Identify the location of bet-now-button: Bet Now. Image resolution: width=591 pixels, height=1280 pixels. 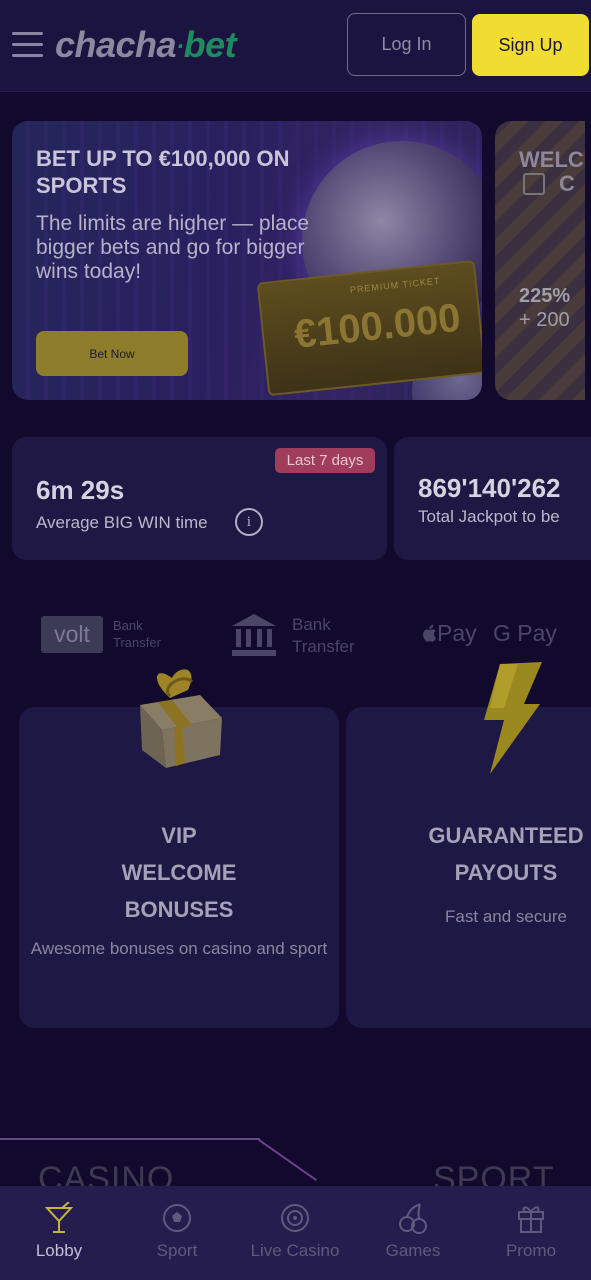
(112, 353).